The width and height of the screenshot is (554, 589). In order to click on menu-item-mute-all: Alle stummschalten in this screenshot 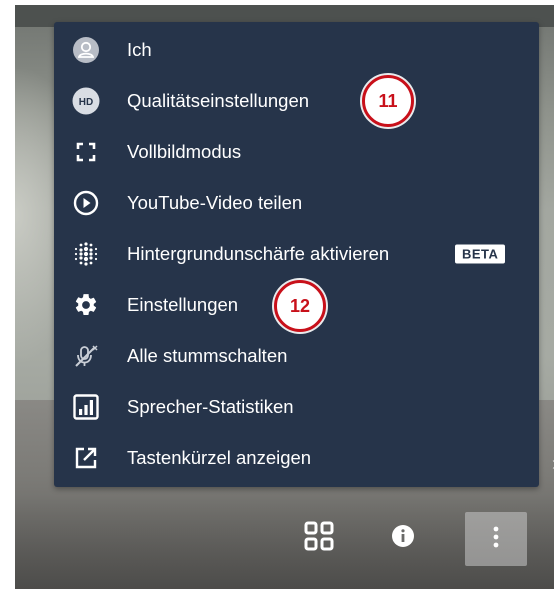, I will do `click(296, 355)`.